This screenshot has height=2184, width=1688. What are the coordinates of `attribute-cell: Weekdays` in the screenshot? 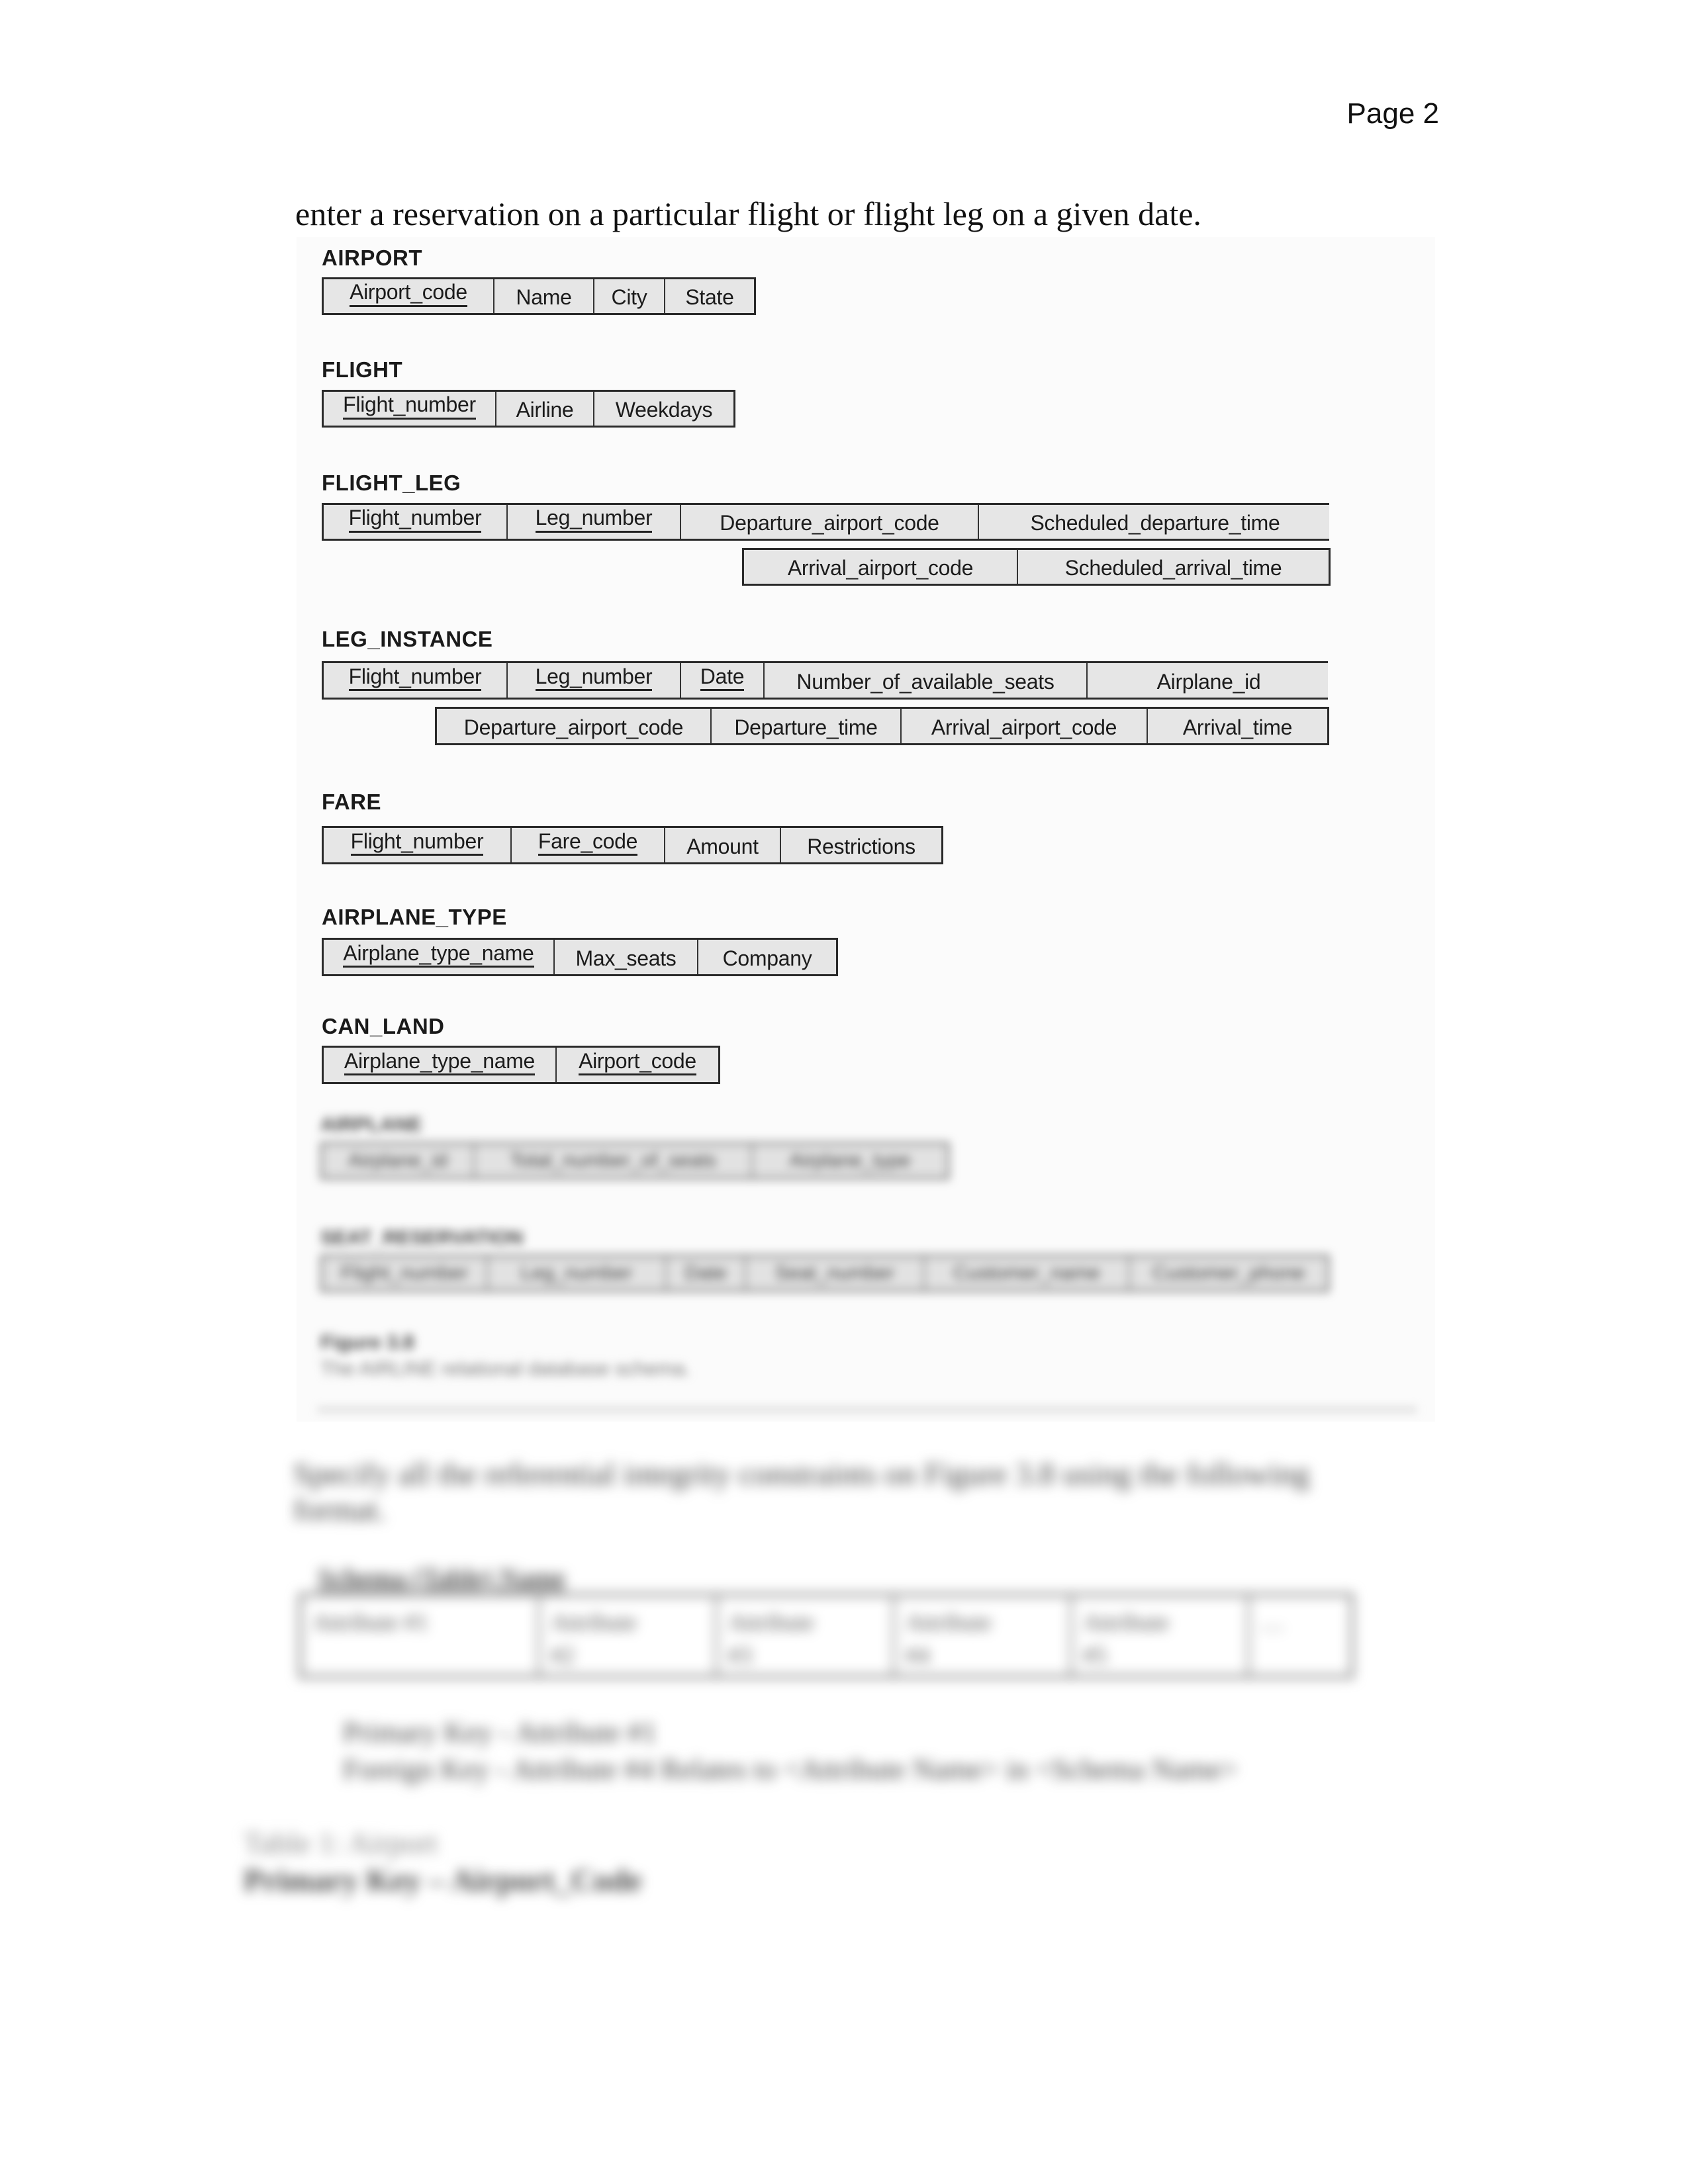 It's located at (663, 409).